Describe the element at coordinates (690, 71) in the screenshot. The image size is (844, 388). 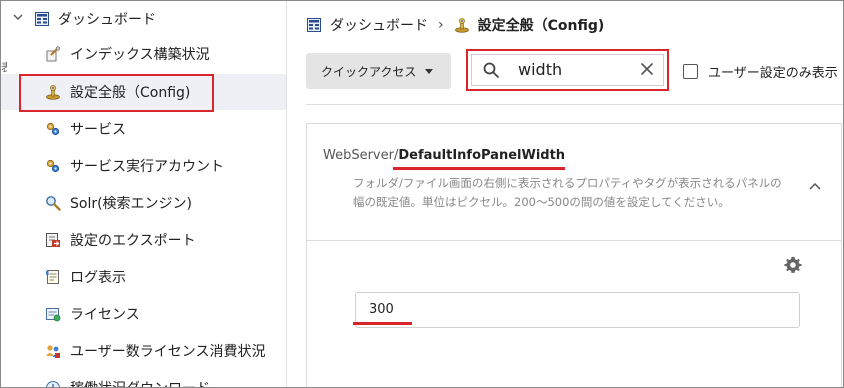
I see `user-settings-only-checkbox` at that location.